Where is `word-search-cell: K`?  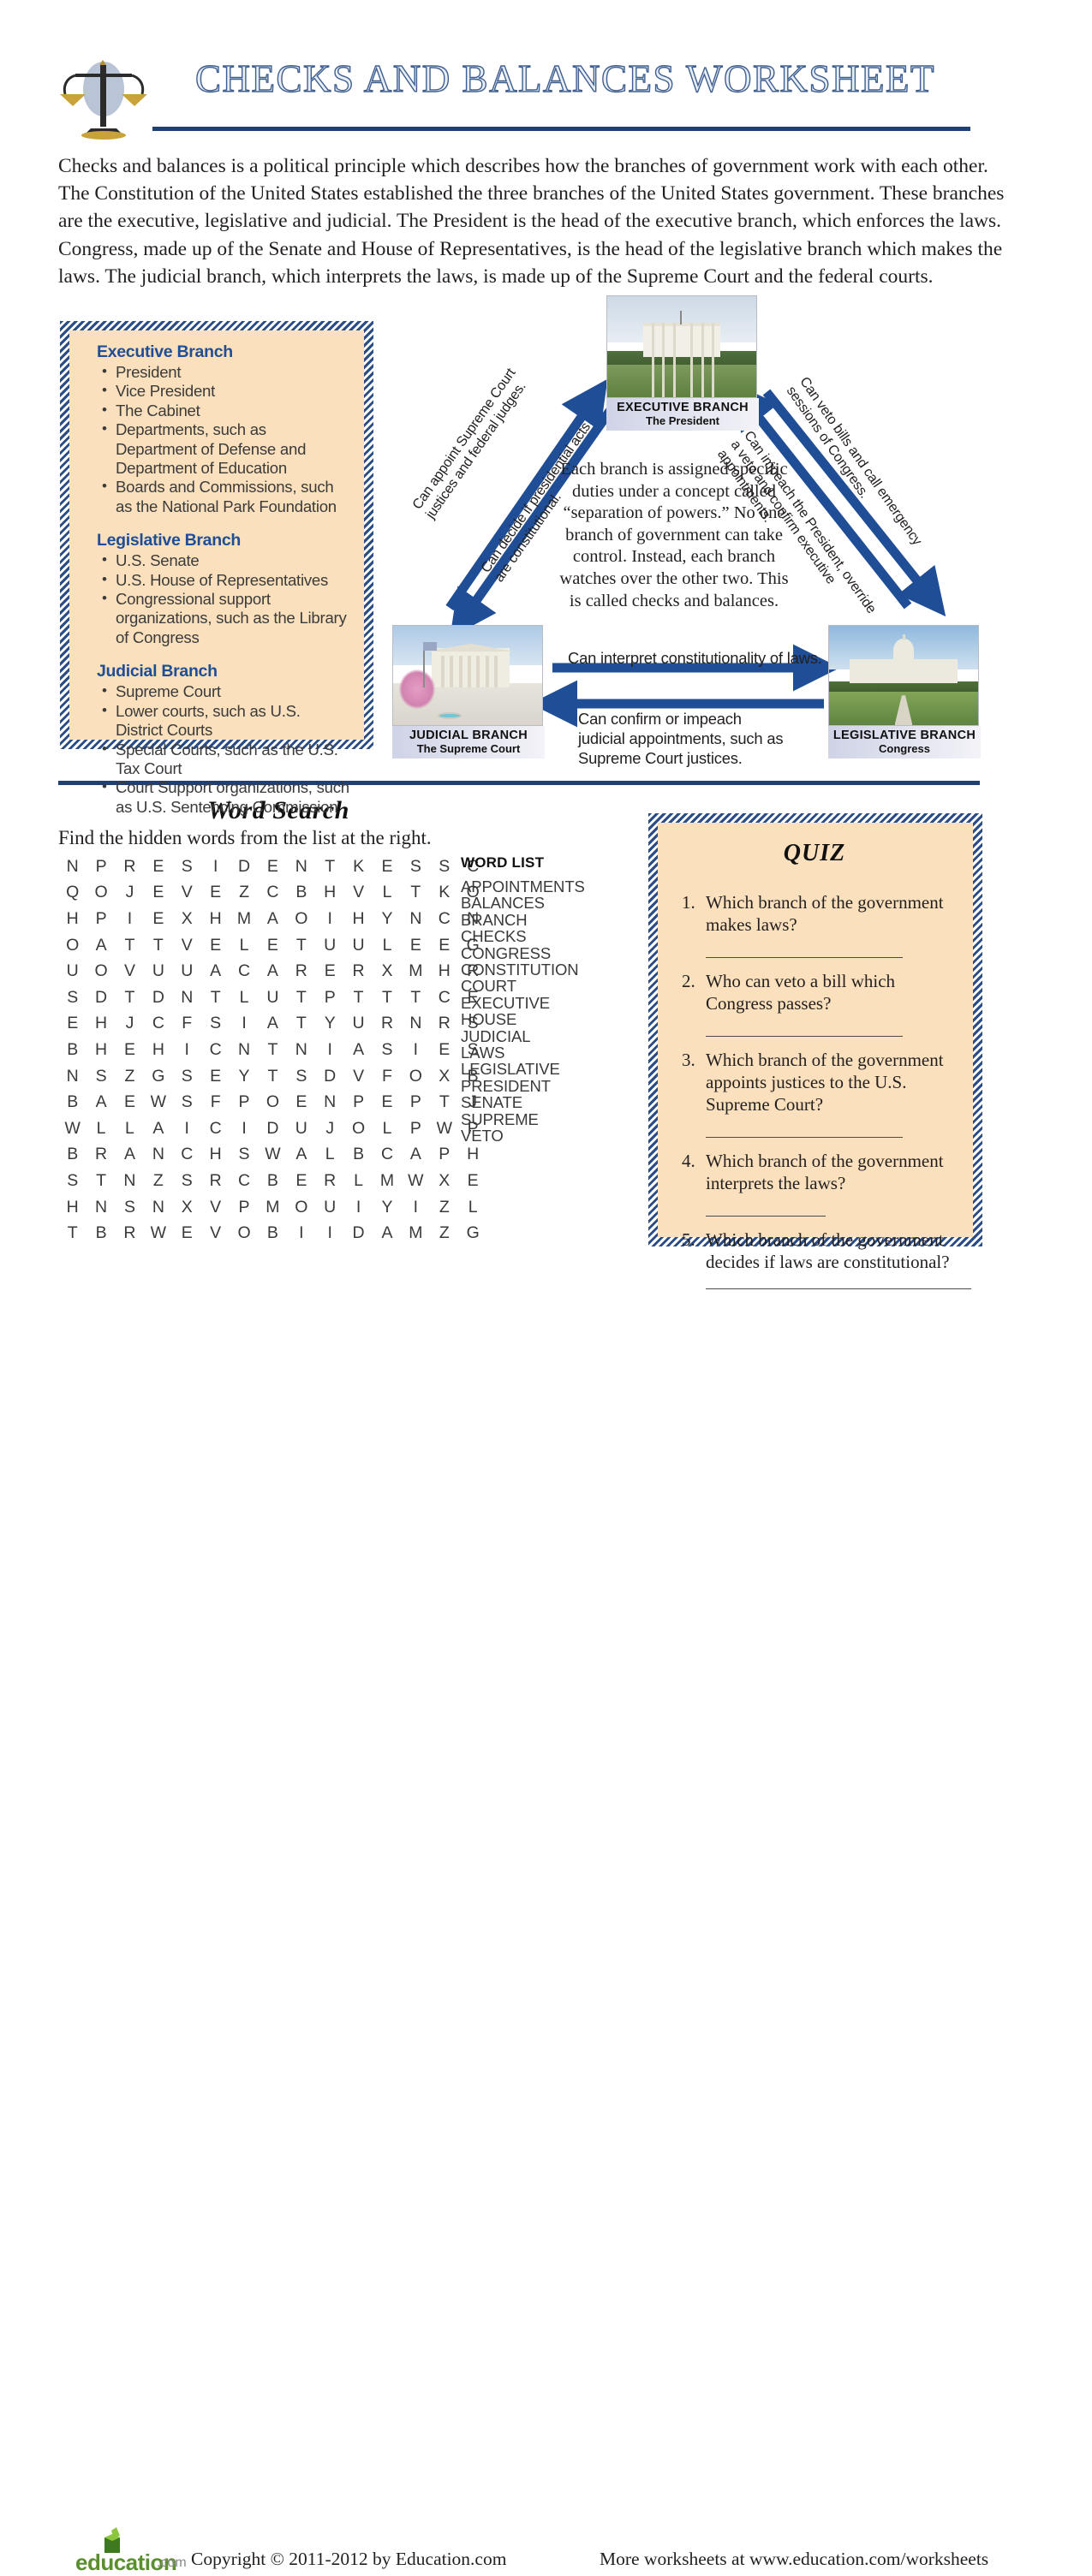 word-search-cell: K is located at coordinates (444, 894).